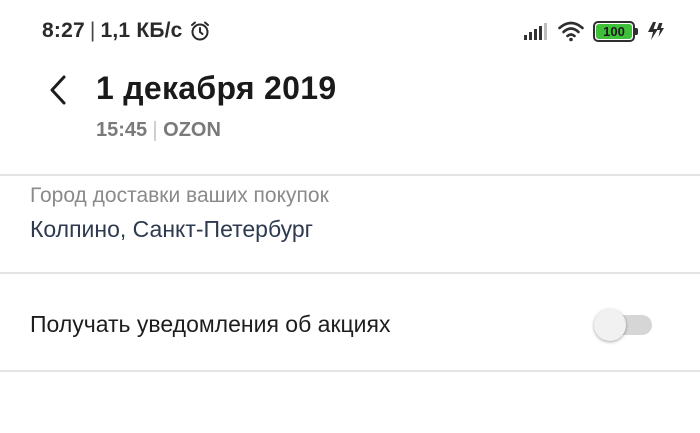  What do you see at coordinates (210, 324) in the screenshot?
I see `promo-notifications-label: Получать уведомления об акциях` at bounding box center [210, 324].